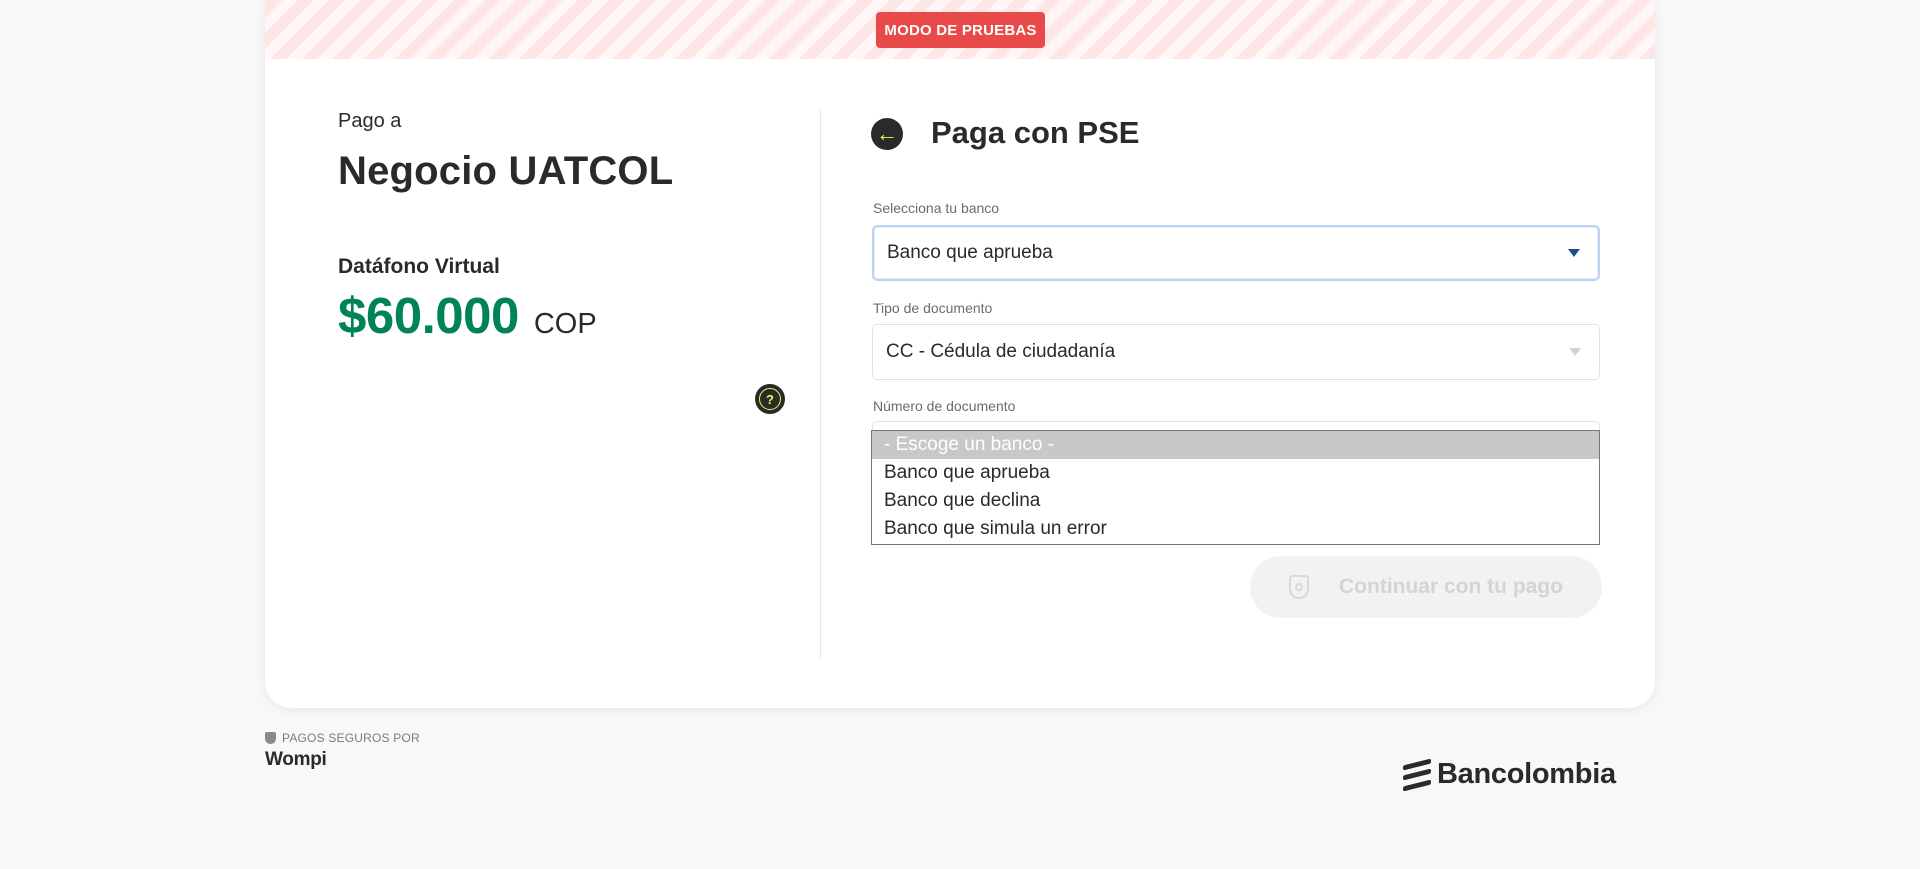  I want to click on test-mode-banner: MODO DE PRUEBAS, so click(960, 29).